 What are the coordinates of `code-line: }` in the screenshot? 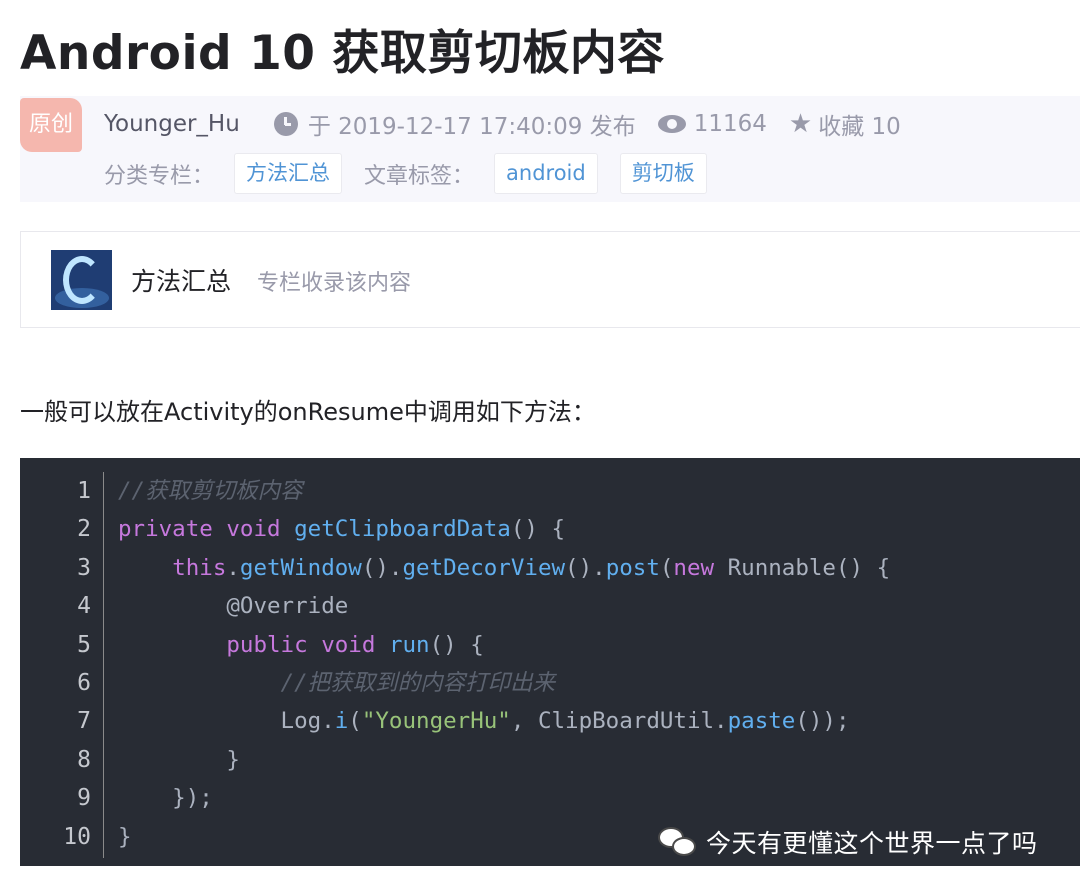 It's located at (504, 760).